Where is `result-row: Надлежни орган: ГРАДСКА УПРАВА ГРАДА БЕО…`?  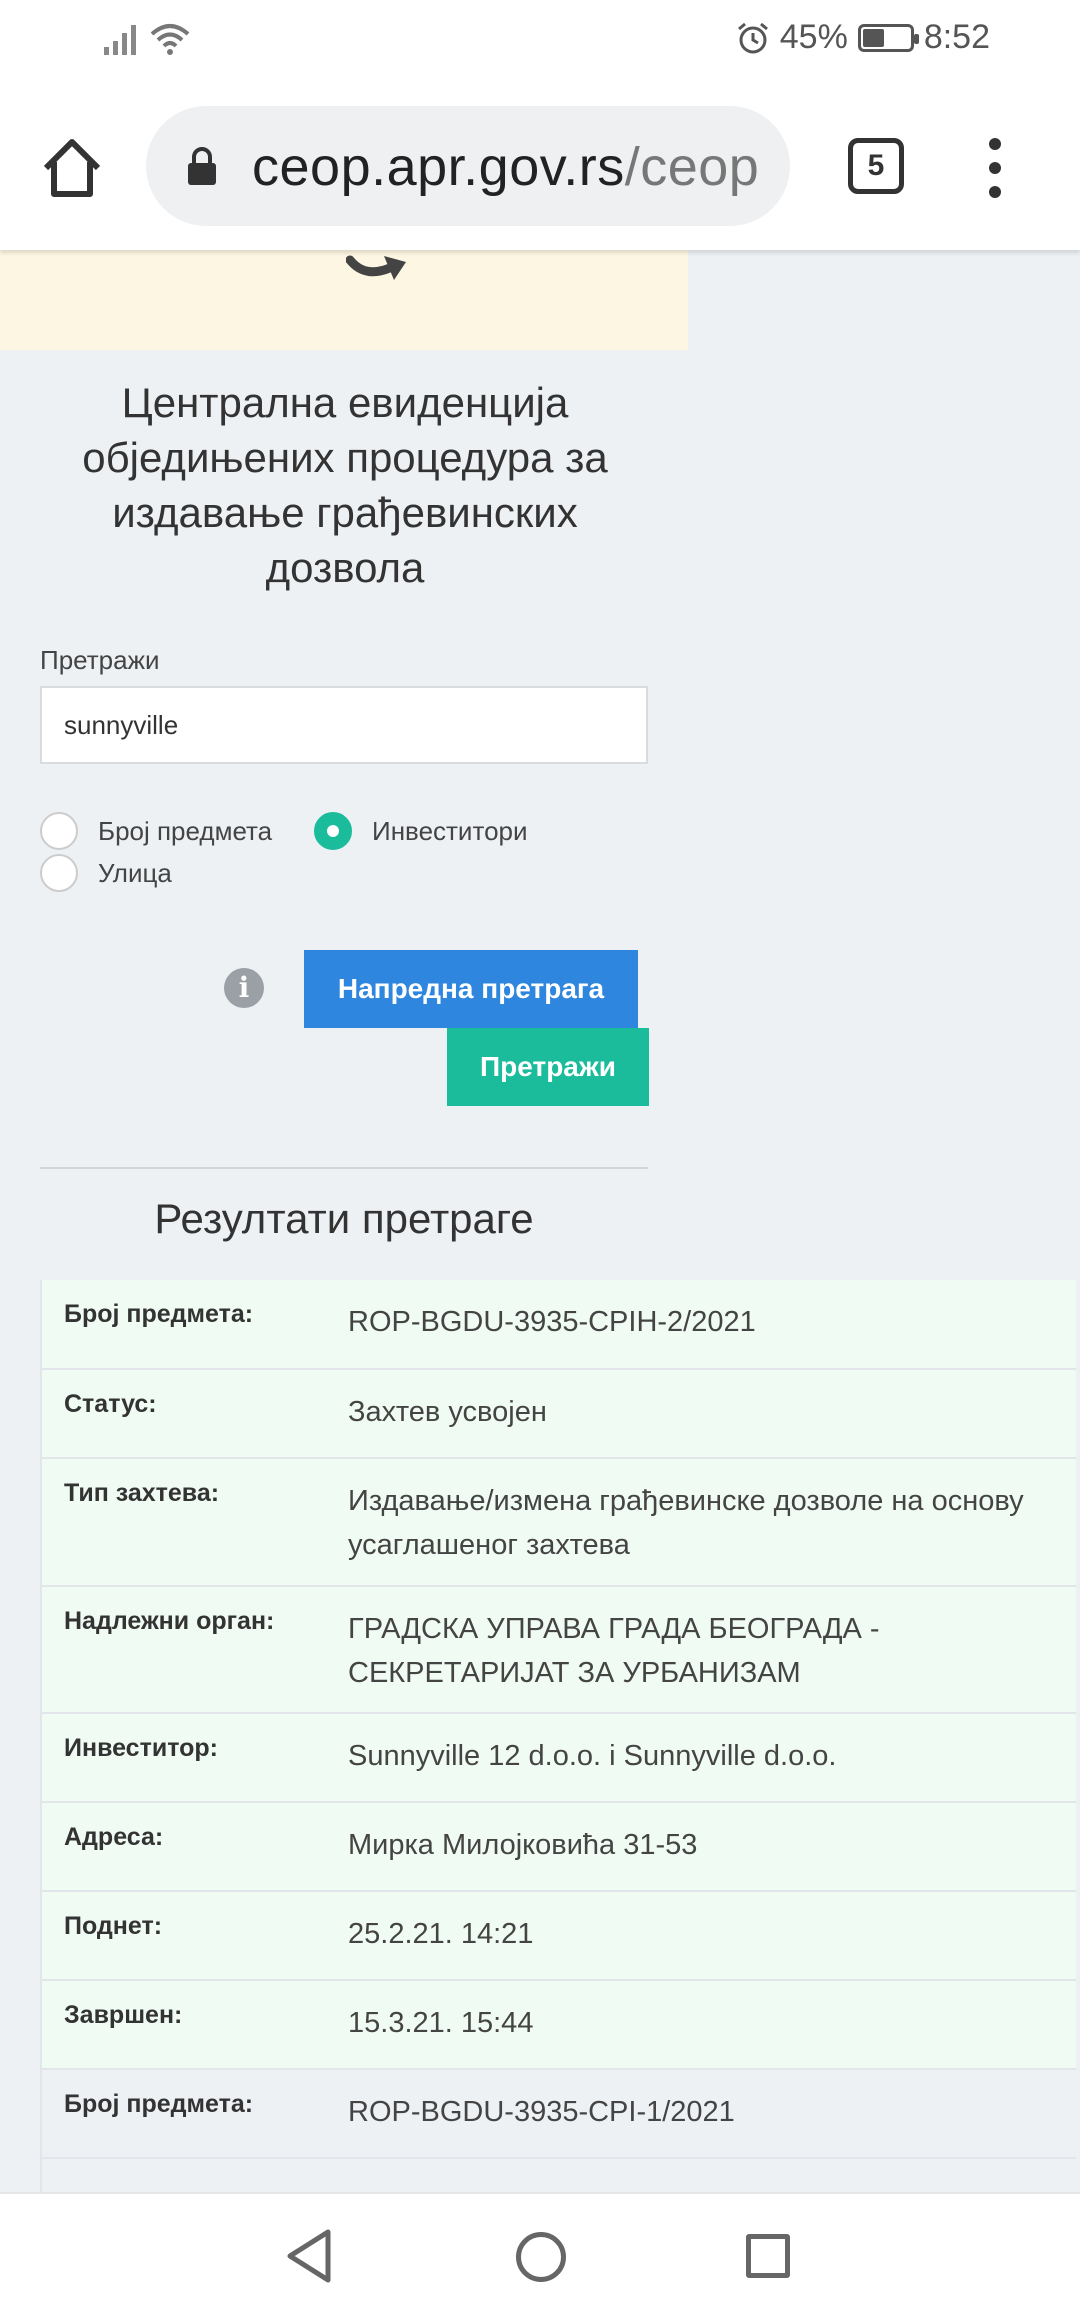 result-row: Надлежни орган: ГРАДСКА УПРАВА ГРАДА БЕО… is located at coordinates (559, 1650).